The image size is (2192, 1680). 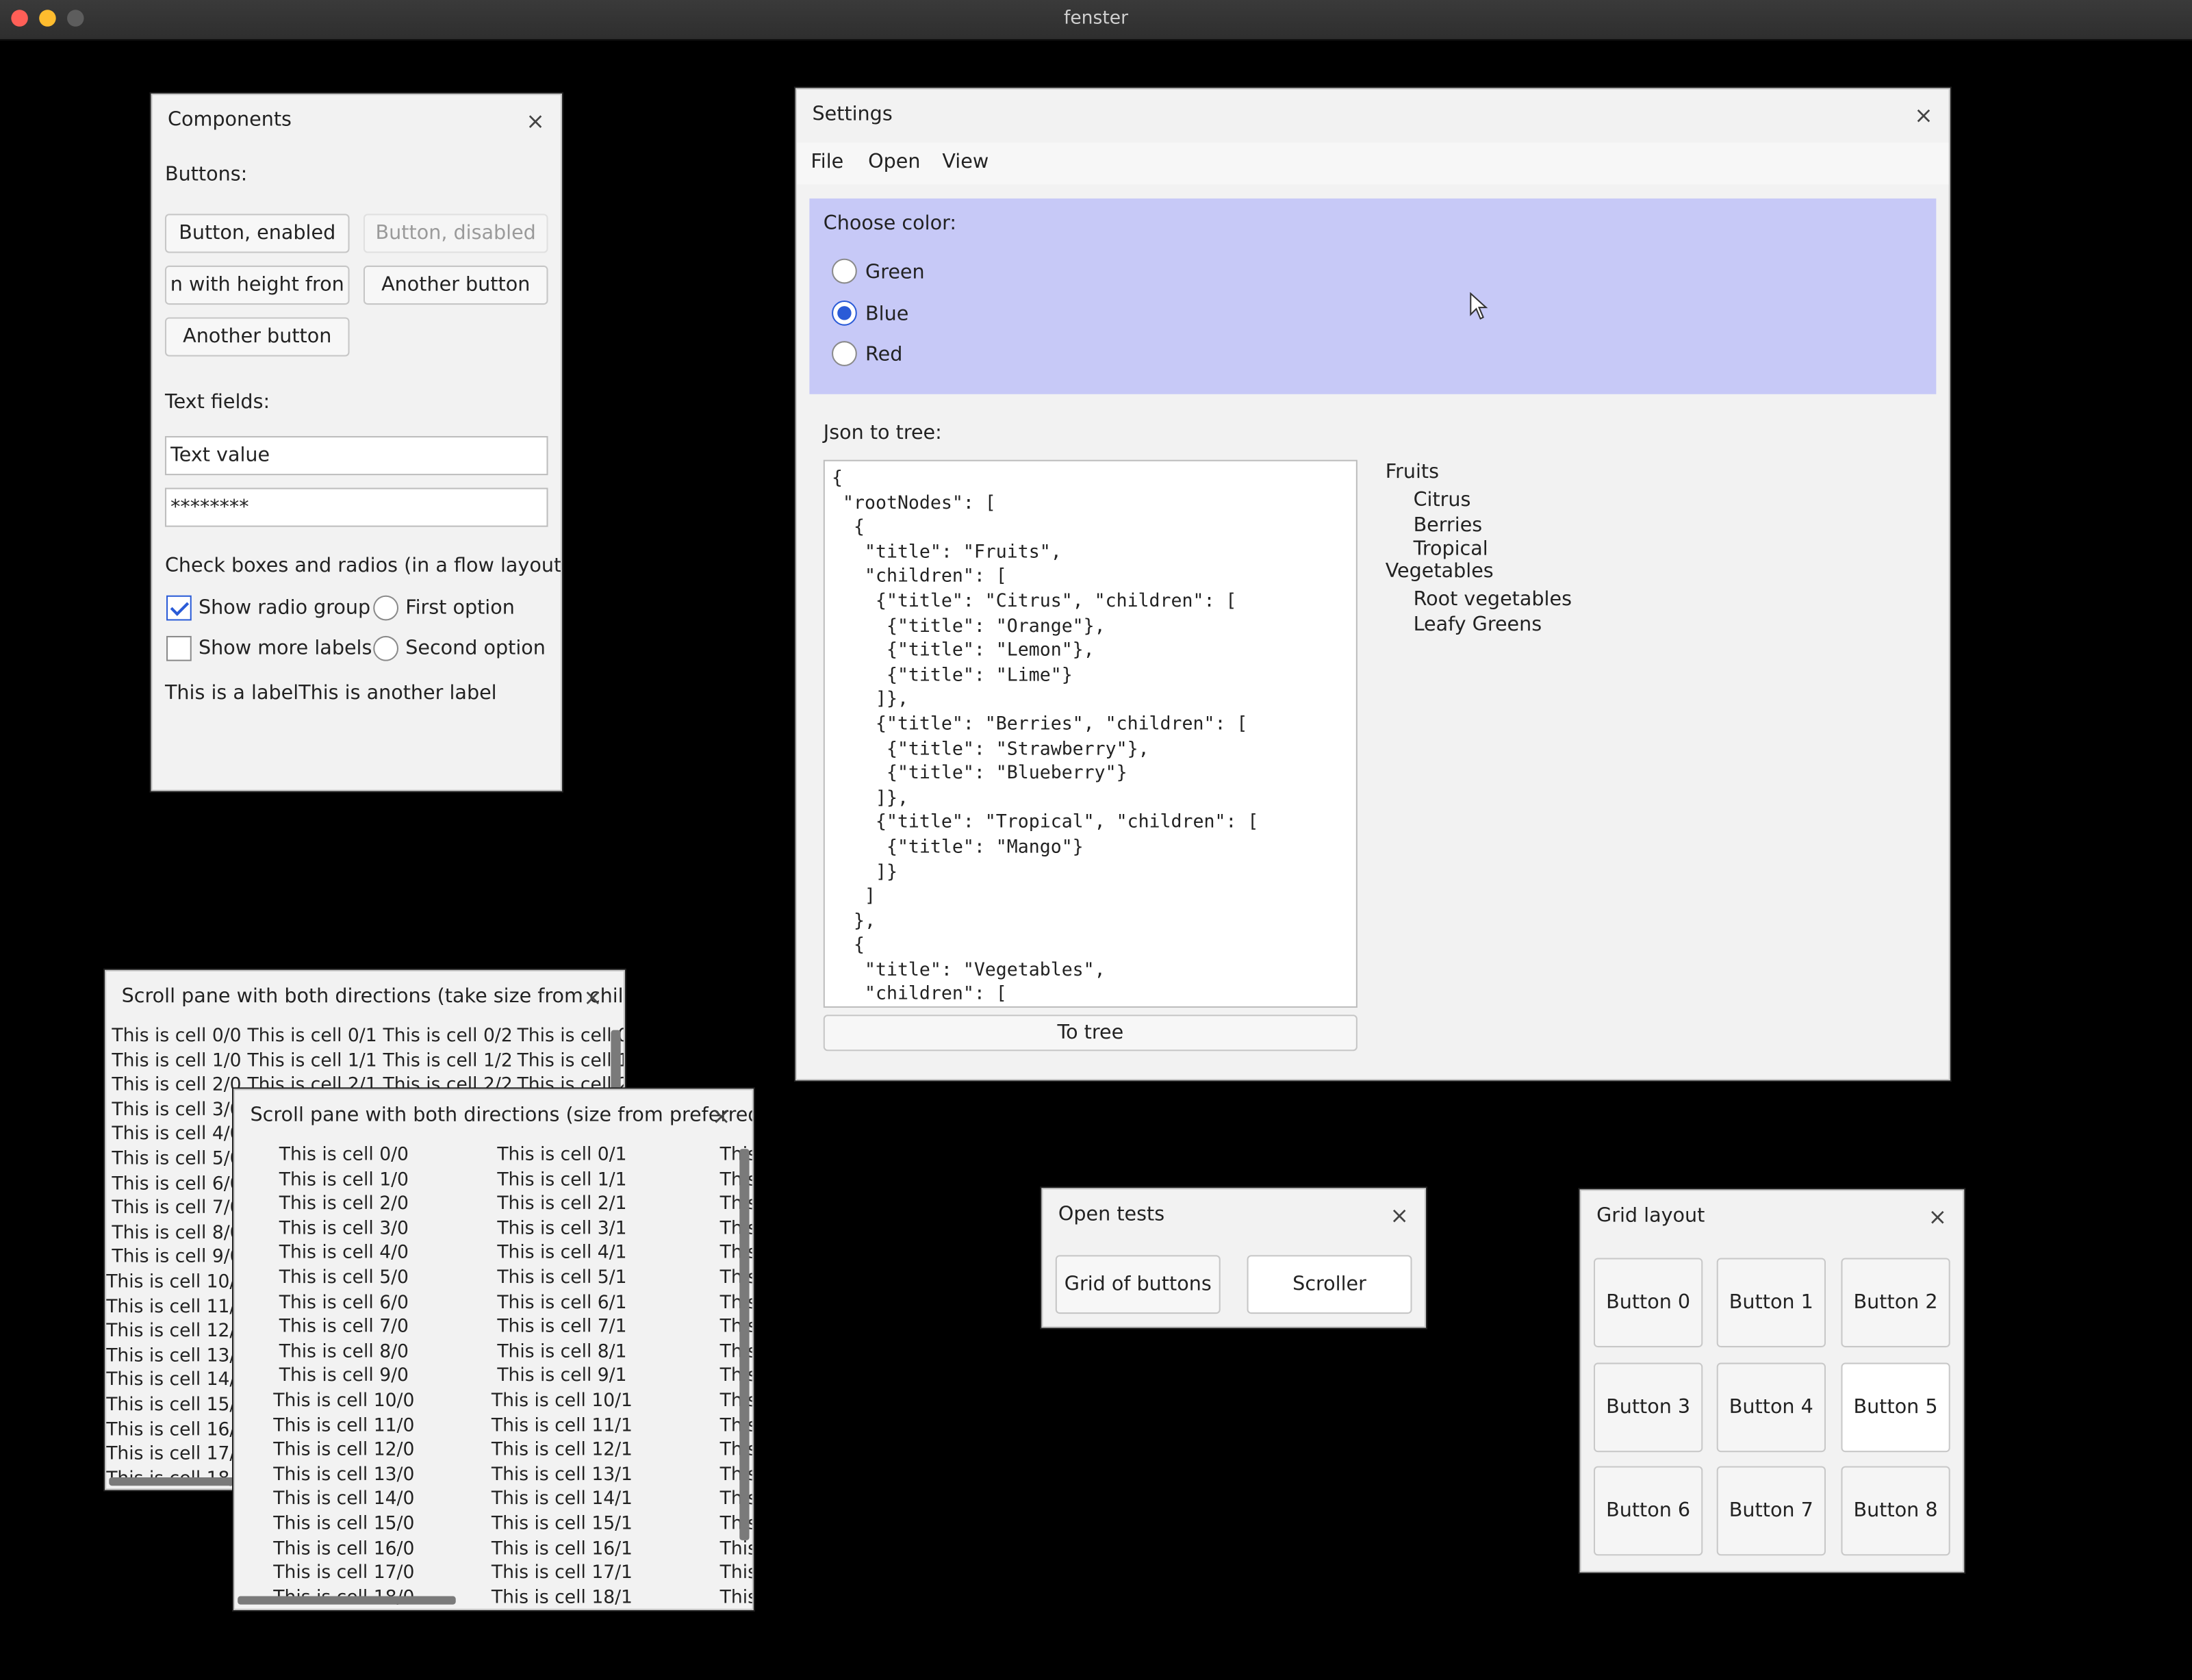 What do you see at coordinates (883, 433) in the screenshot?
I see `json-label: Json to tree:` at bounding box center [883, 433].